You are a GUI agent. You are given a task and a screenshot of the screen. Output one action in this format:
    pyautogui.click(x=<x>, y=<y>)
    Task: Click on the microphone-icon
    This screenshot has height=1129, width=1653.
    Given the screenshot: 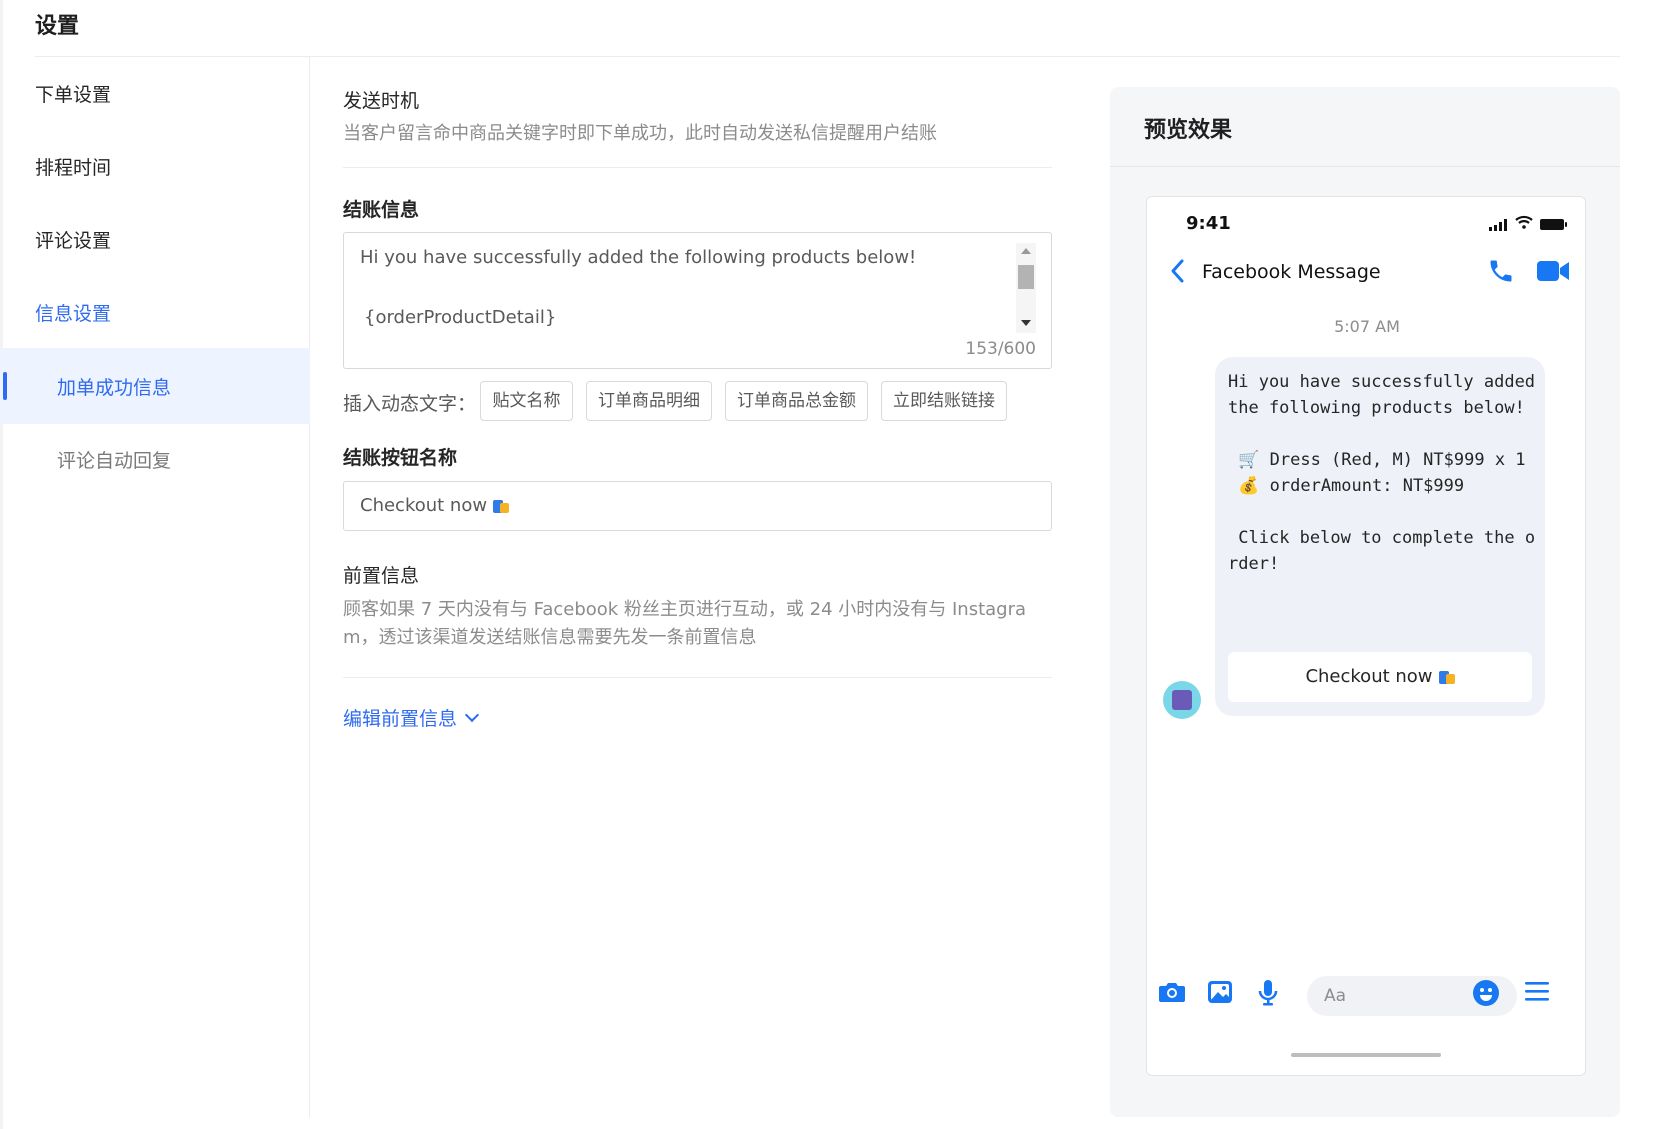 What is the action you would take?
    pyautogui.click(x=1268, y=993)
    